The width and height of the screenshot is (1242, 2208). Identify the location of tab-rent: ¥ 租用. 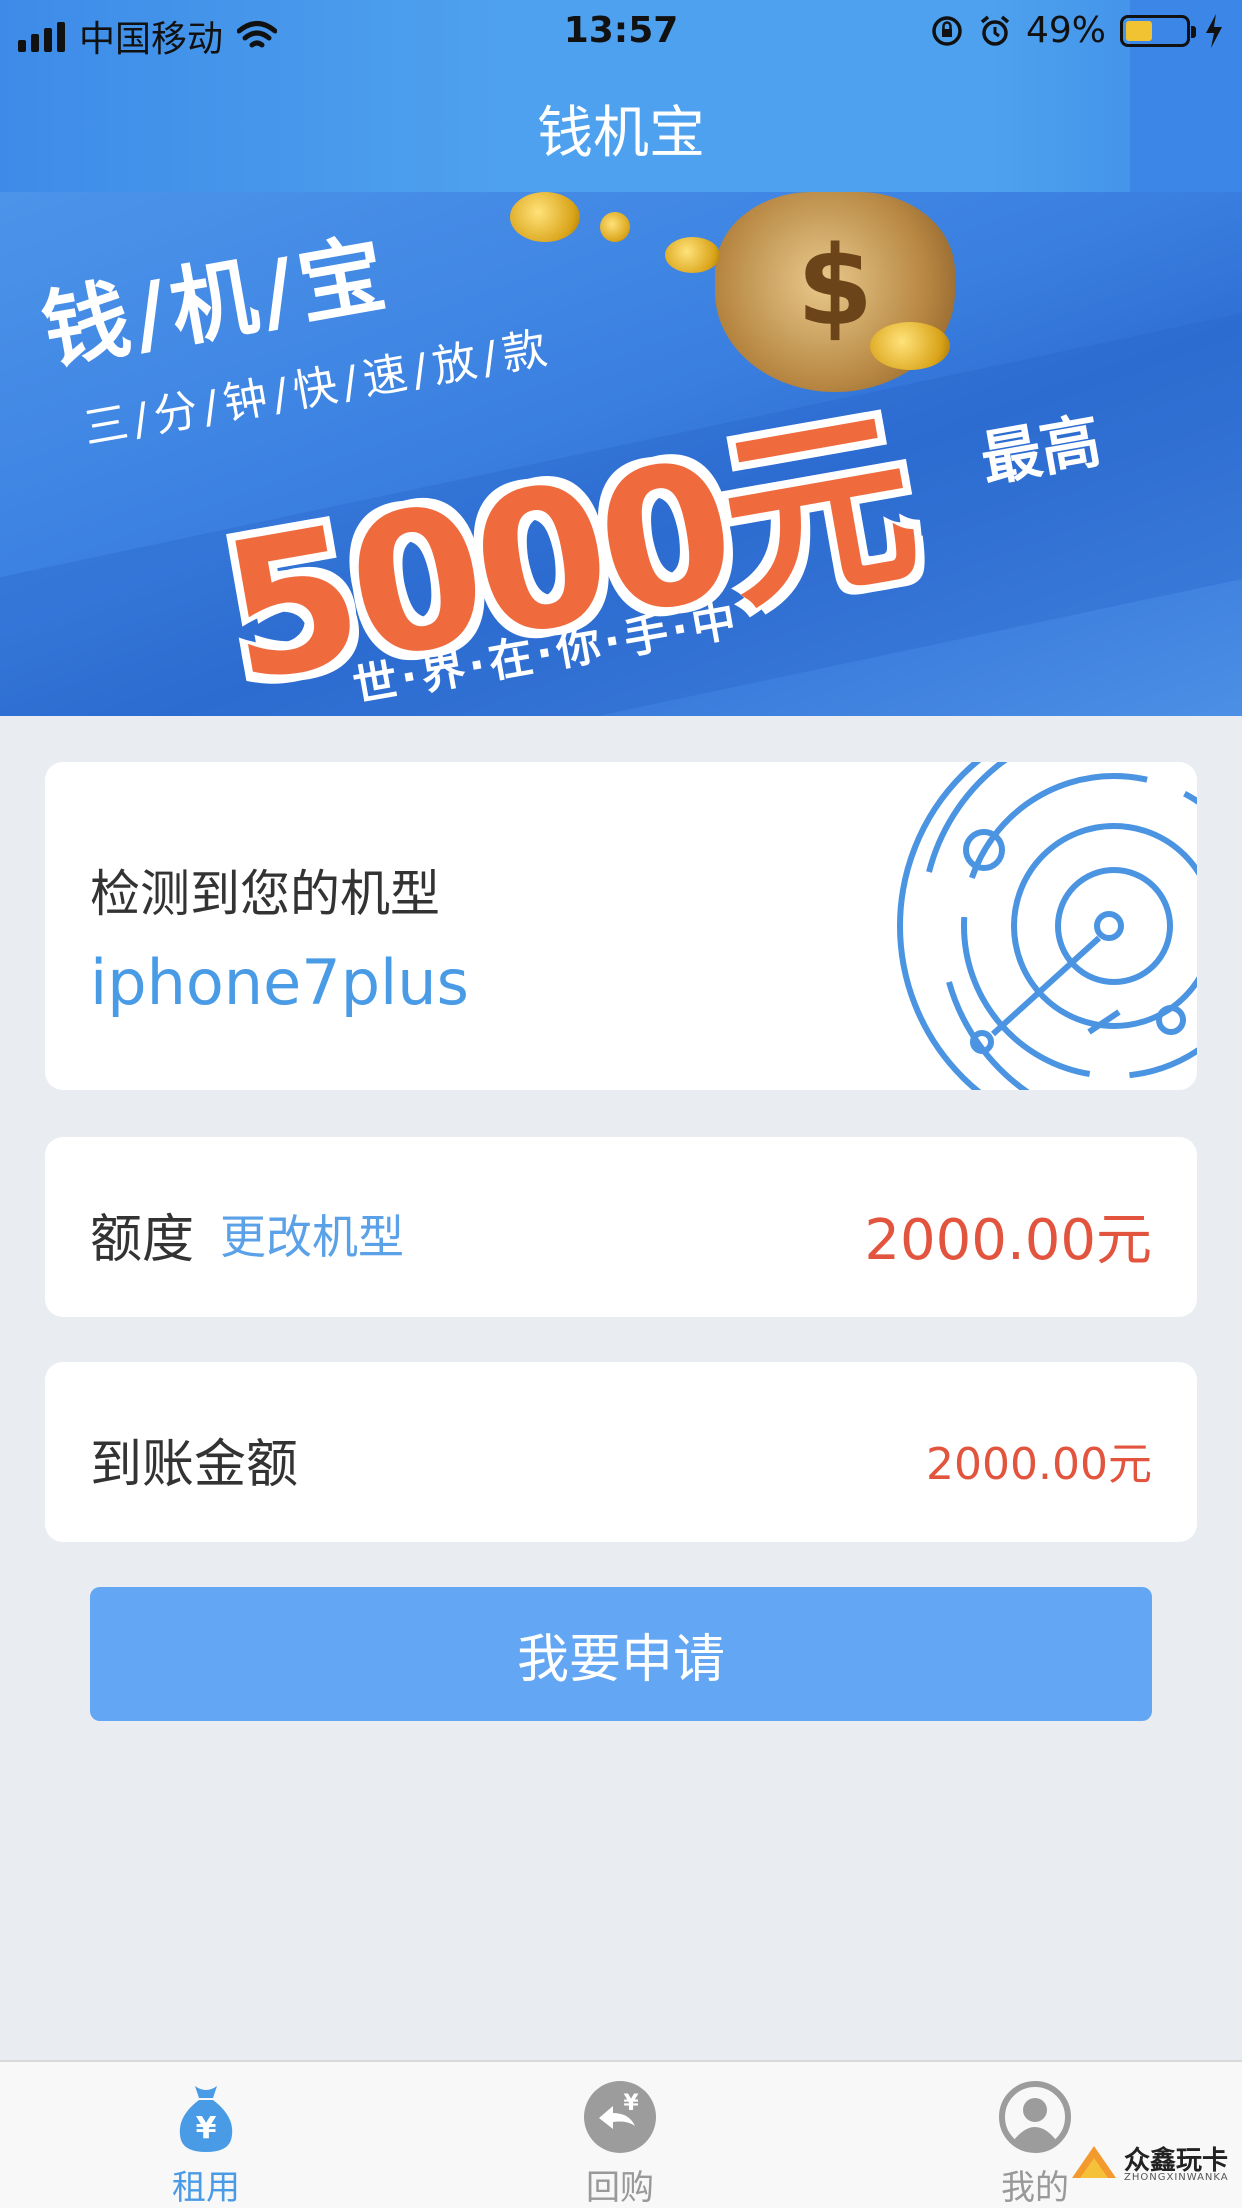
(206, 2144).